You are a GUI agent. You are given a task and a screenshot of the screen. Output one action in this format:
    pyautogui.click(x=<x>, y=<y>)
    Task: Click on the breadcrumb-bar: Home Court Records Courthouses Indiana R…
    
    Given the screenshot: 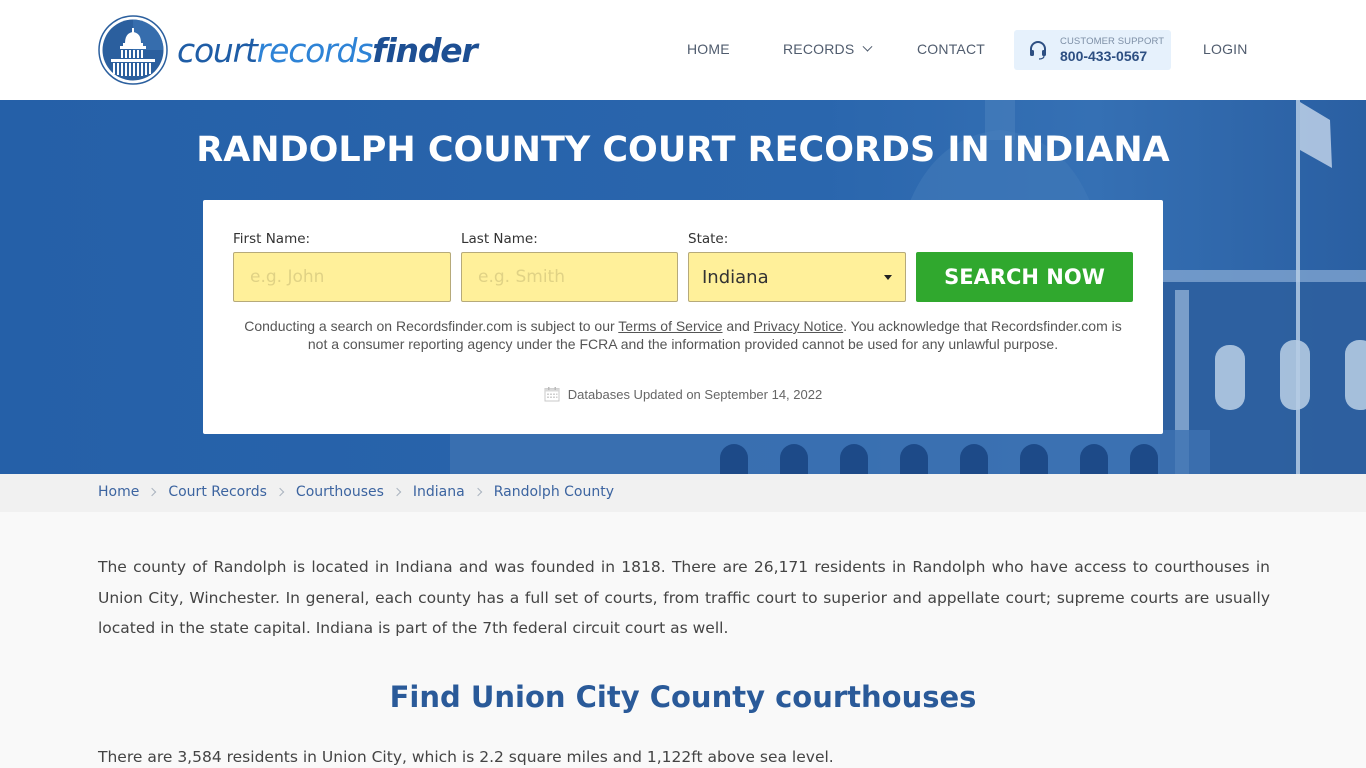 What is the action you would take?
    pyautogui.click(x=683, y=493)
    